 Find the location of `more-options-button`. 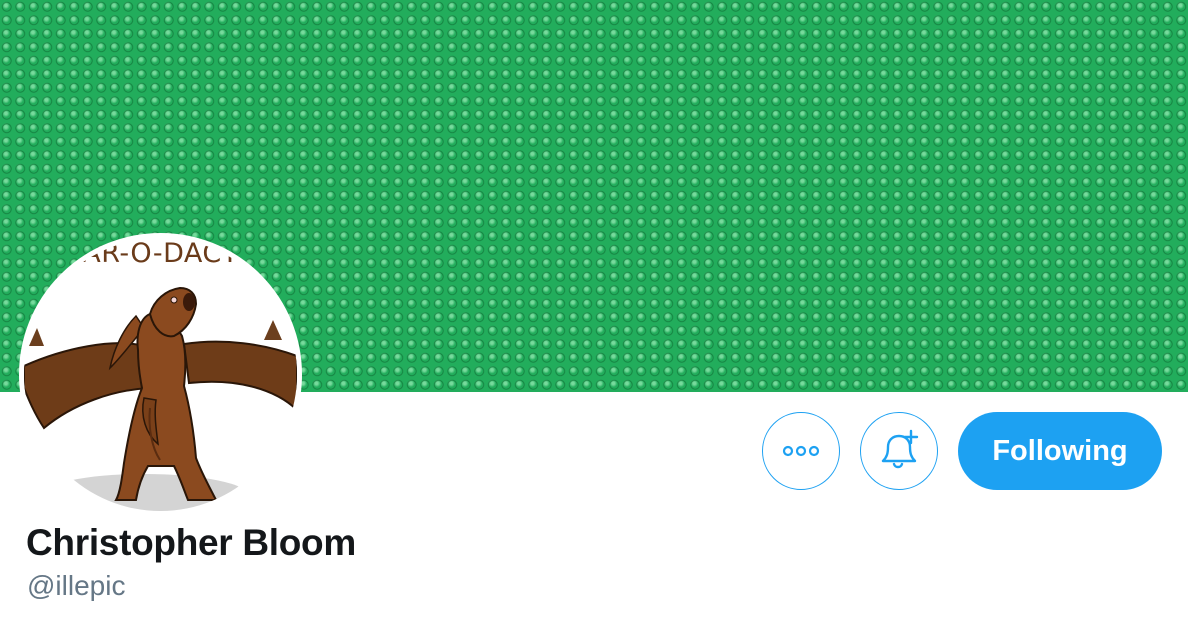

more-options-button is located at coordinates (801, 451).